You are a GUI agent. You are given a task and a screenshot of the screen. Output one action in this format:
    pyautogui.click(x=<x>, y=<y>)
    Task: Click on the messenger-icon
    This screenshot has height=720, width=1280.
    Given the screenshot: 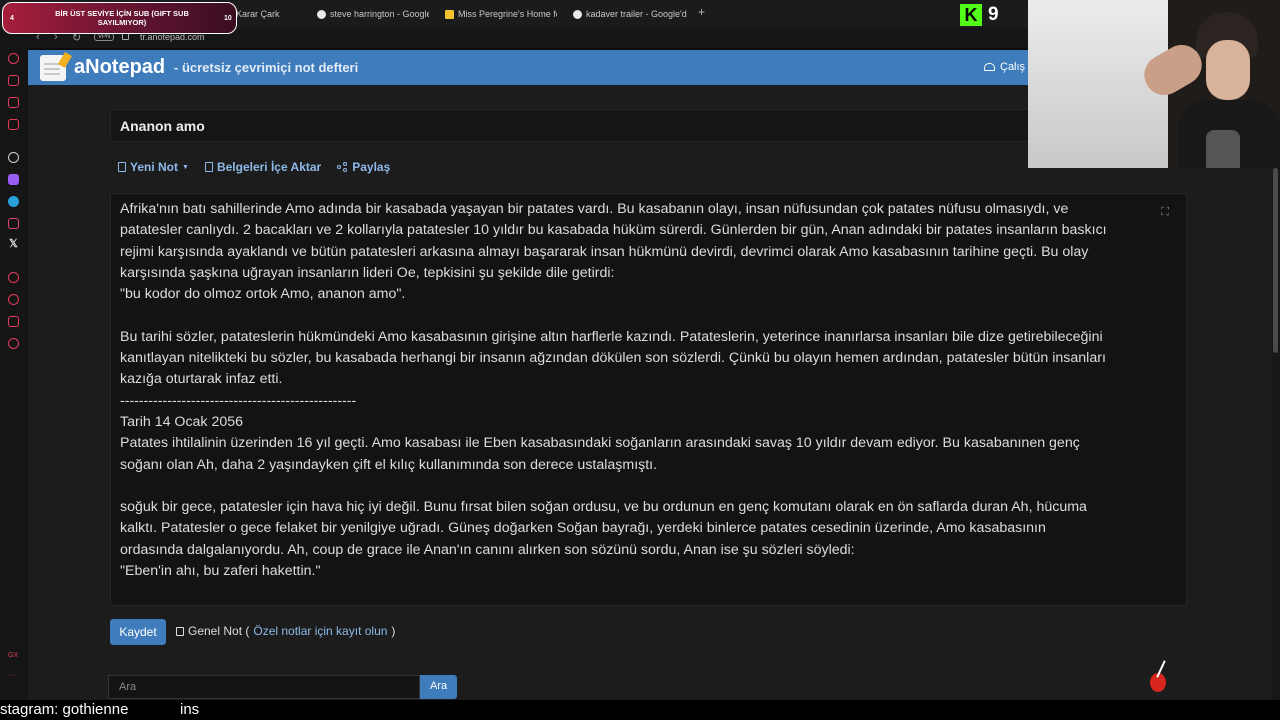 What is the action you would take?
    pyautogui.click(x=13, y=102)
    